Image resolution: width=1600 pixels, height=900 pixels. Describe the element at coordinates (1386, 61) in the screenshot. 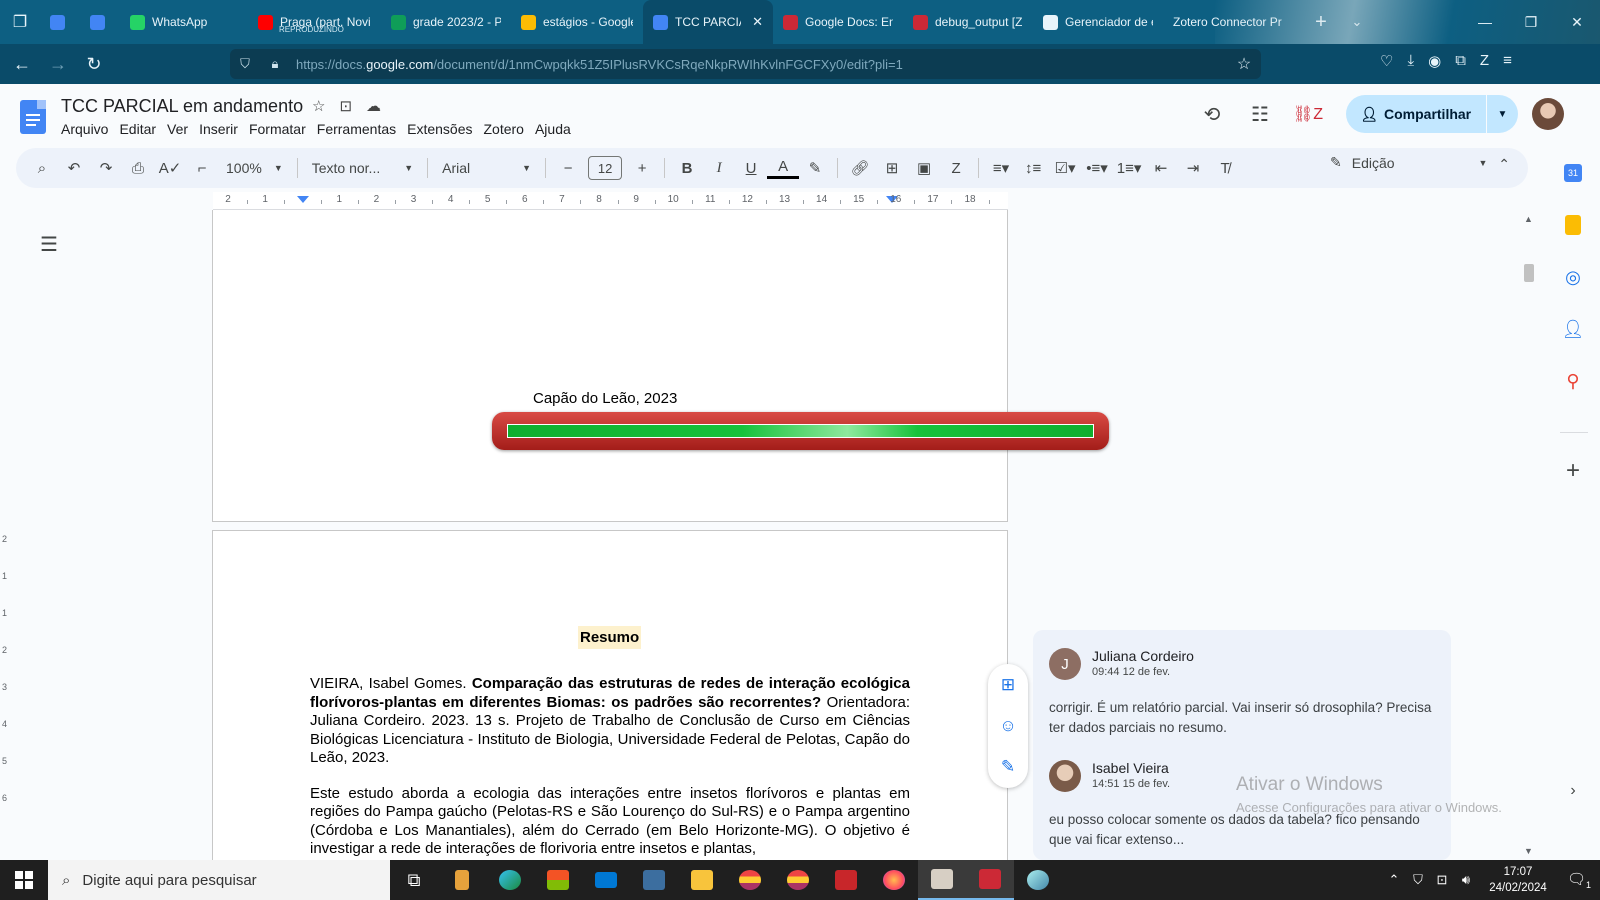

I see `pocket-icon: ♡` at that location.